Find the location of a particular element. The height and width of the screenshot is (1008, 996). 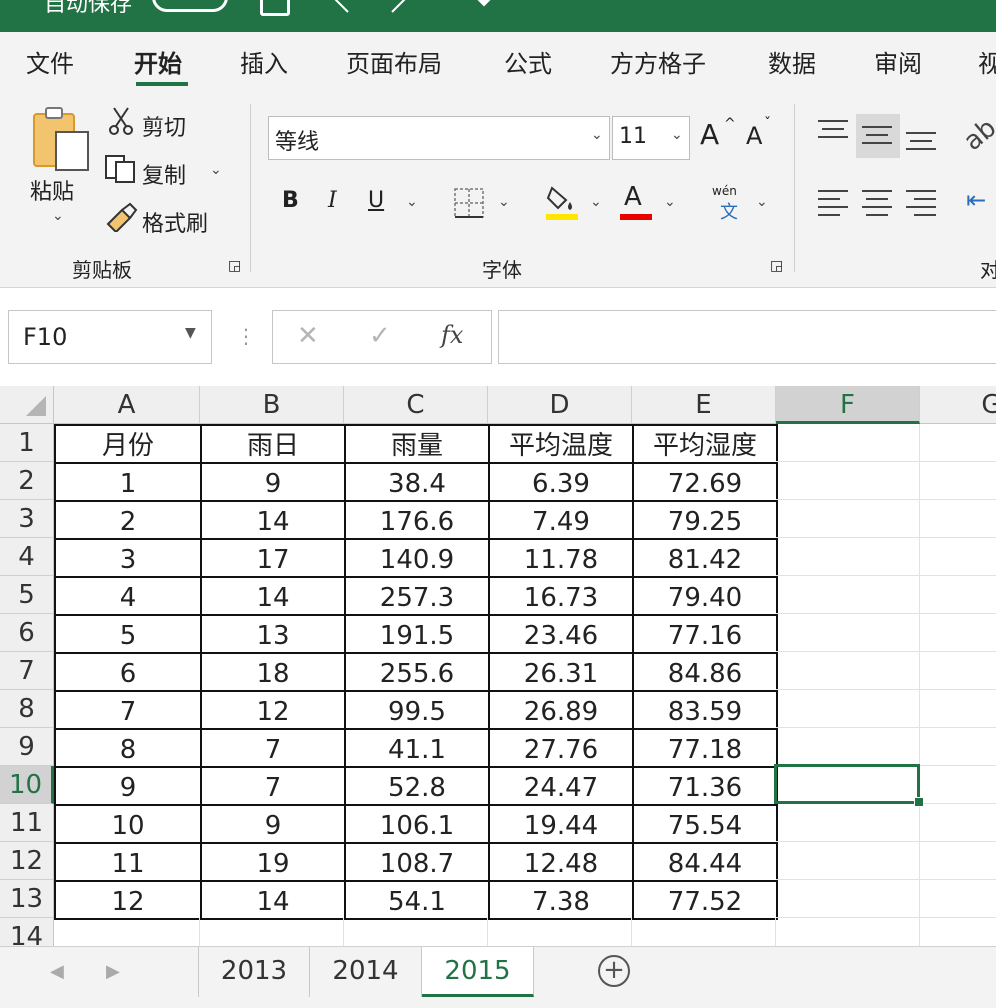

cell-F3 is located at coordinates (848, 519).